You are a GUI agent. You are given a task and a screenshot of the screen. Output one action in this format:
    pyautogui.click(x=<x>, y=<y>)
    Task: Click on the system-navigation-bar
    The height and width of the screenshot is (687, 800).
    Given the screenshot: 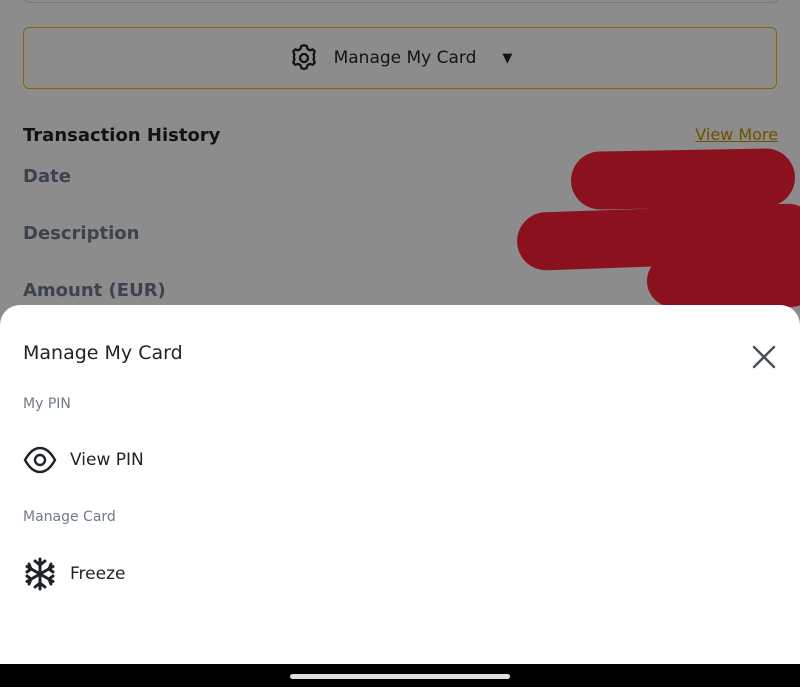 What is the action you would take?
    pyautogui.click(x=400, y=675)
    